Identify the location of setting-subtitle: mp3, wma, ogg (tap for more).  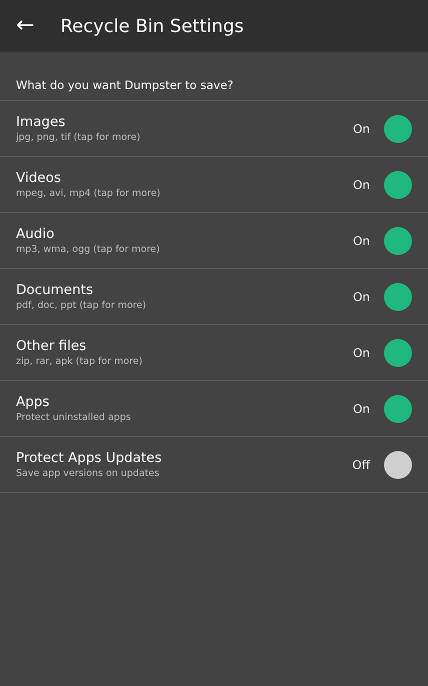
(88, 249).